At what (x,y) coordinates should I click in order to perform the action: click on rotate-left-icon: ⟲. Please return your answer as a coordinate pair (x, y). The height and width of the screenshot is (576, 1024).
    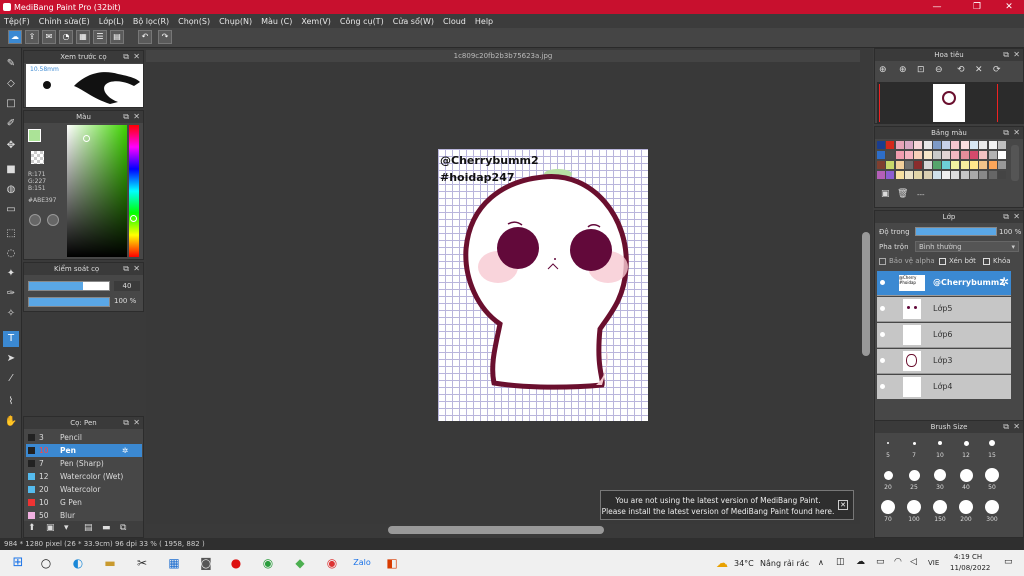
    Looking at the image, I should click on (961, 70).